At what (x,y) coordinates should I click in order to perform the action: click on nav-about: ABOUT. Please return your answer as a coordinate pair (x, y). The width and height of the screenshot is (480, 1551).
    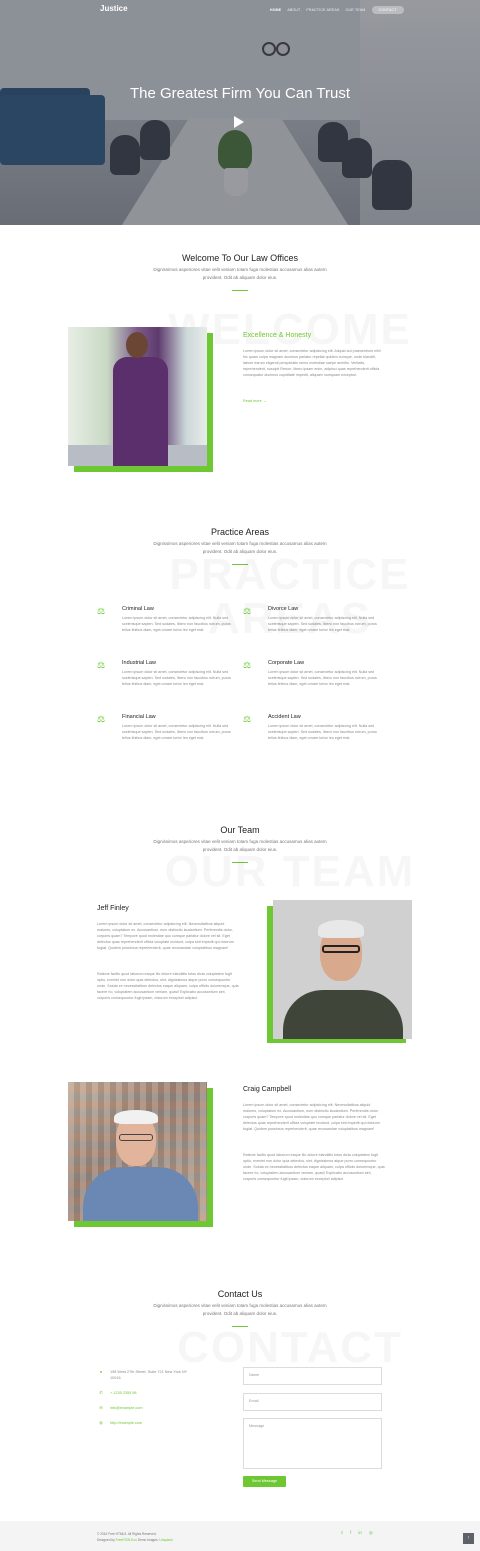
    Looking at the image, I should click on (293, 10).